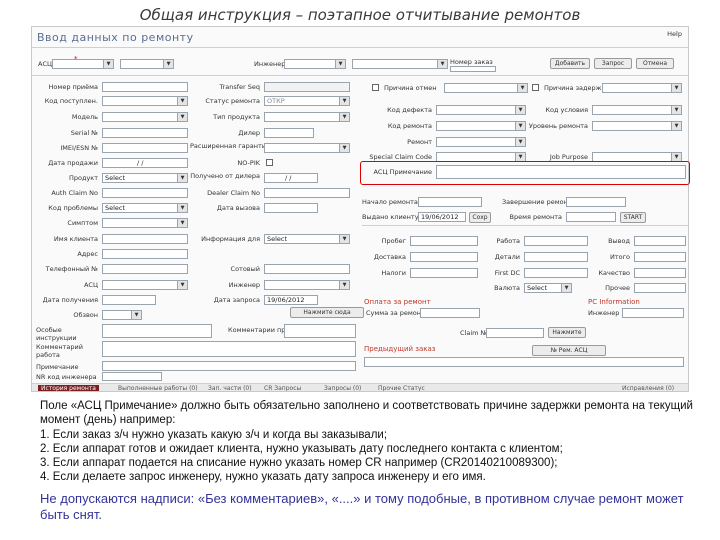 Image resolution: width=720 pixels, height=540 pixels. Describe the element at coordinates (145, 133) in the screenshot. I see `serial-input` at that location.